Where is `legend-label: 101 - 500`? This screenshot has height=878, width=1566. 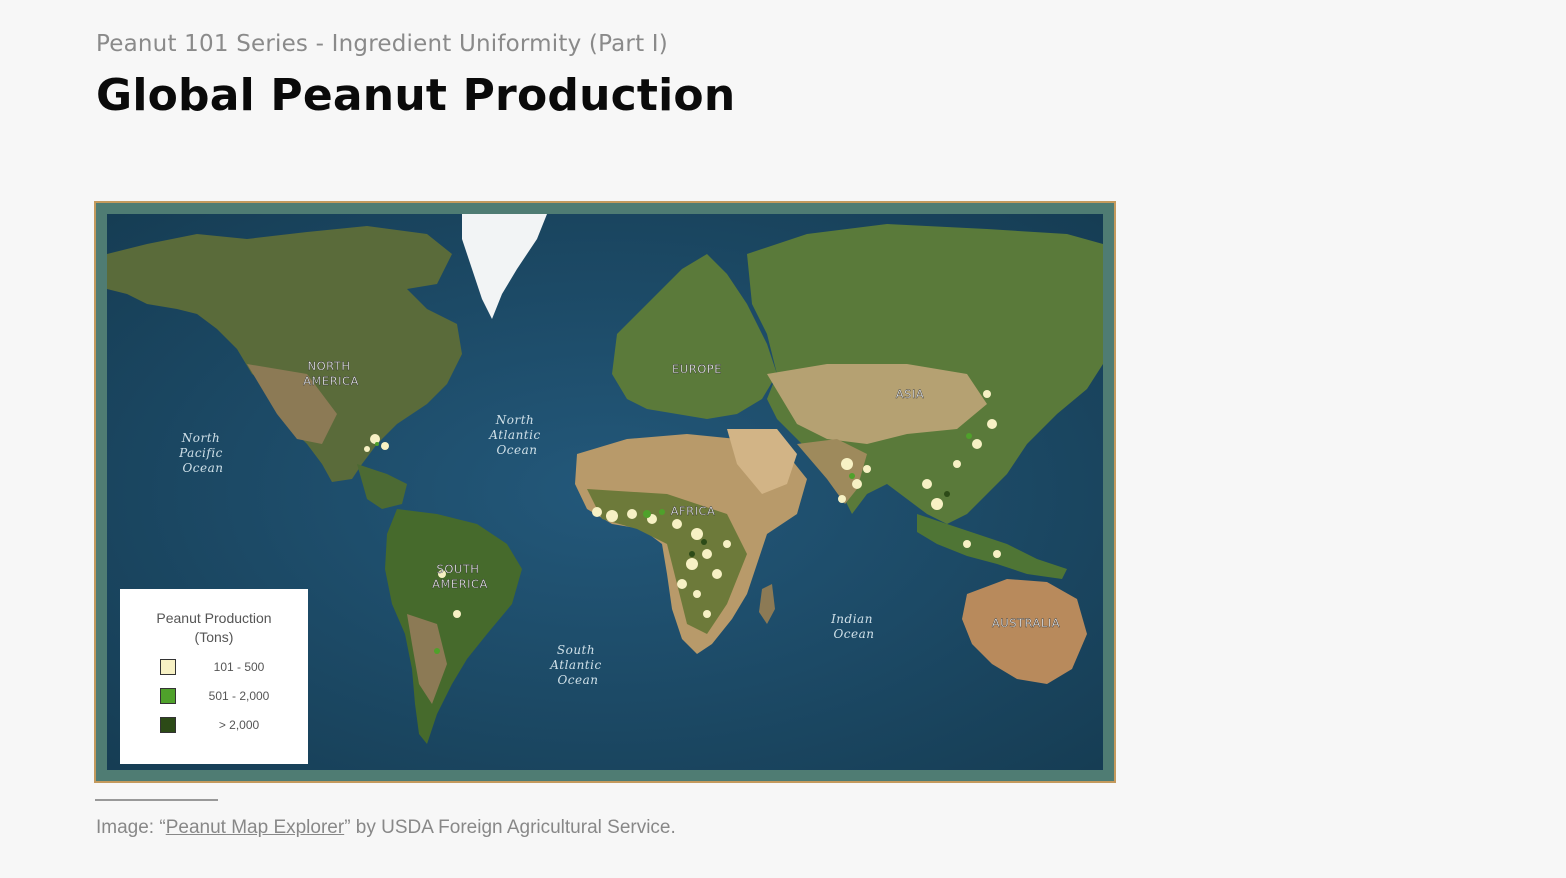 legend-label: 101 - 500 is located at coordinates (239, 667).